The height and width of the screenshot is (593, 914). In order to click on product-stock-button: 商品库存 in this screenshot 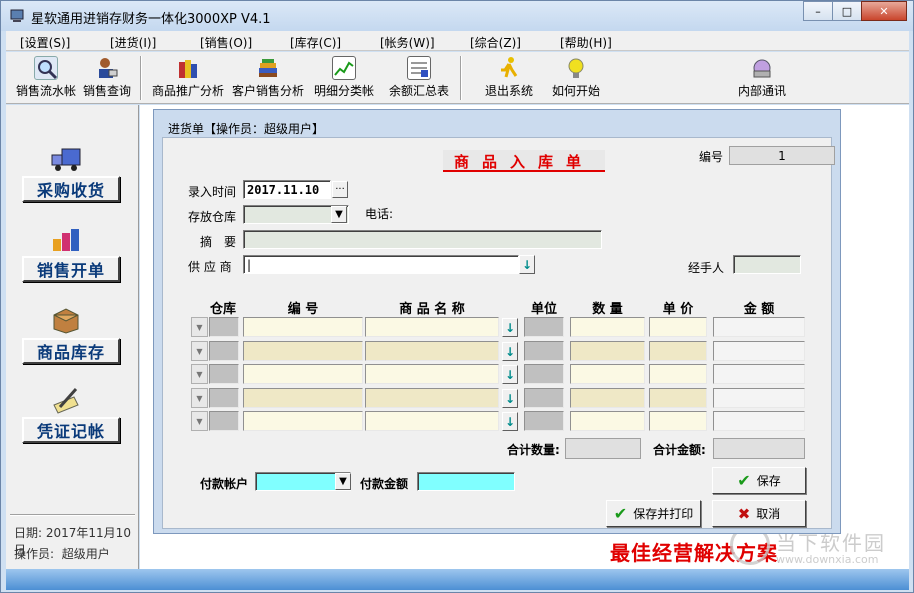, I will do `click(71, 351)`.